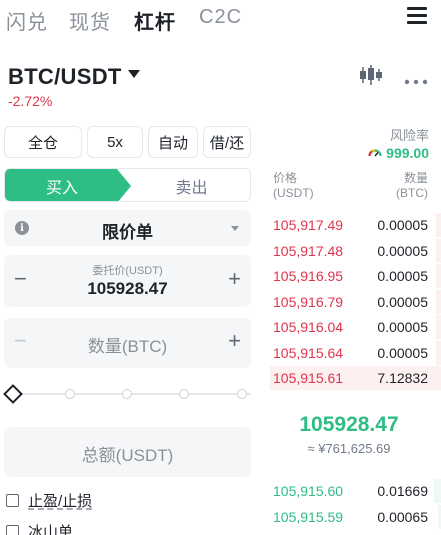 This screenshot has width=441, height=535. Describe the element at coordinates (308, 517) in the screenshot. I see `bid-price: 105,915.59` at that location.